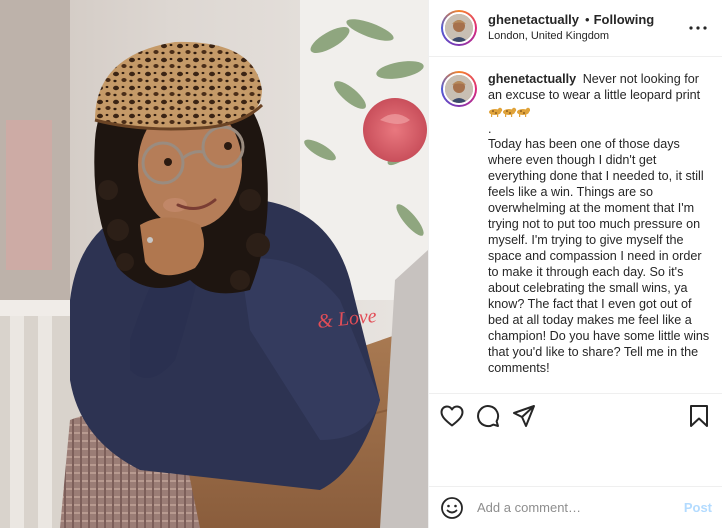  I want to click on comment-icon, so click(488, 415).